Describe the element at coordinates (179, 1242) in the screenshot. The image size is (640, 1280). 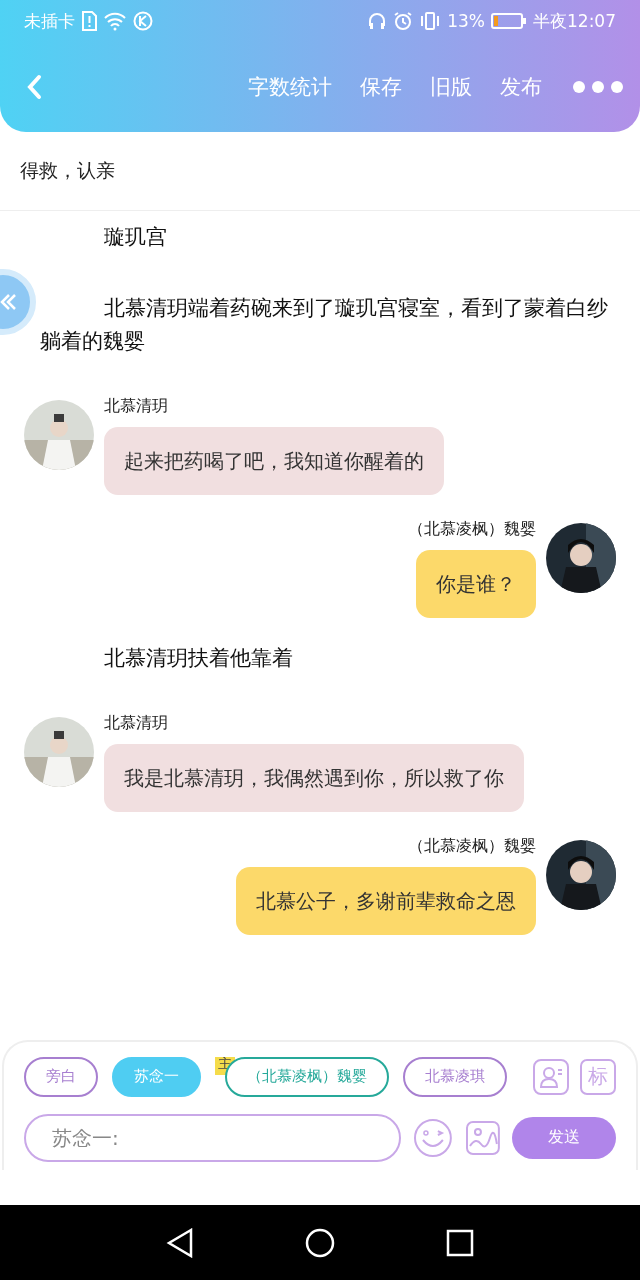
I see `back-nav-icon` at that location.